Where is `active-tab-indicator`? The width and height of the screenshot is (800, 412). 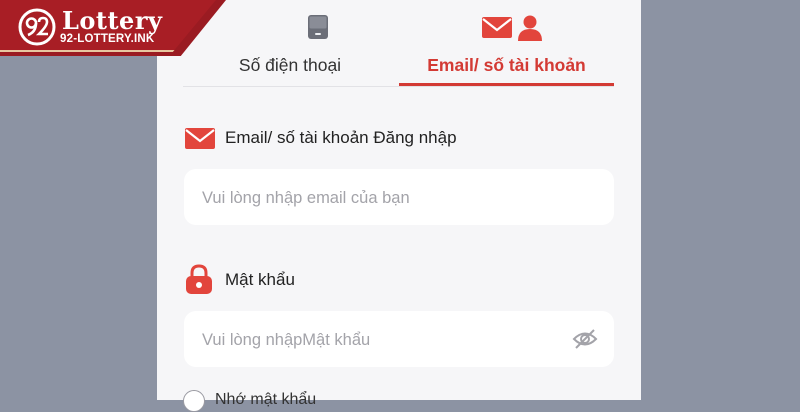 active-tab-indicator is located at coordinates (506, 84).